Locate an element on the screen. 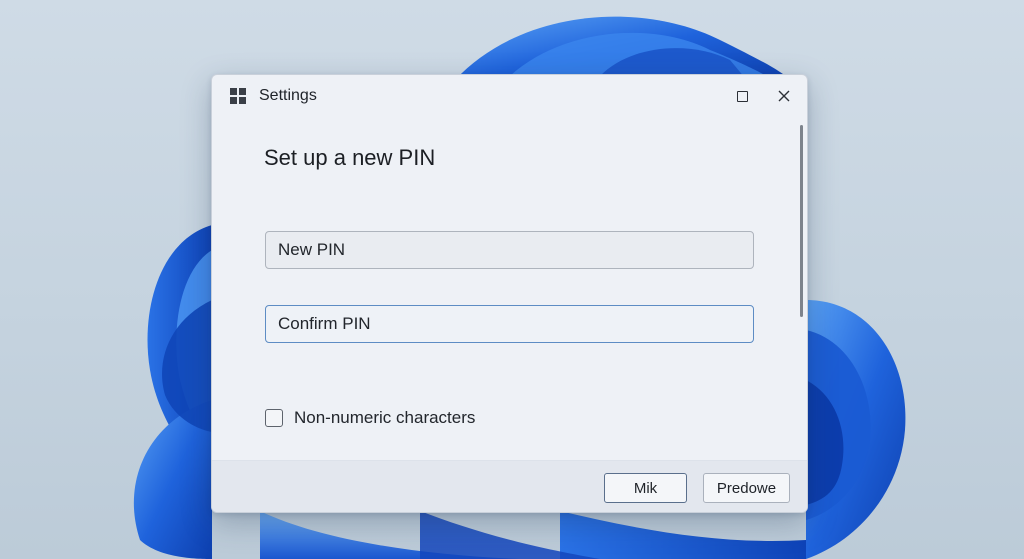 The image size is (1024, 559). close-button is located at coordinates (784, 96).